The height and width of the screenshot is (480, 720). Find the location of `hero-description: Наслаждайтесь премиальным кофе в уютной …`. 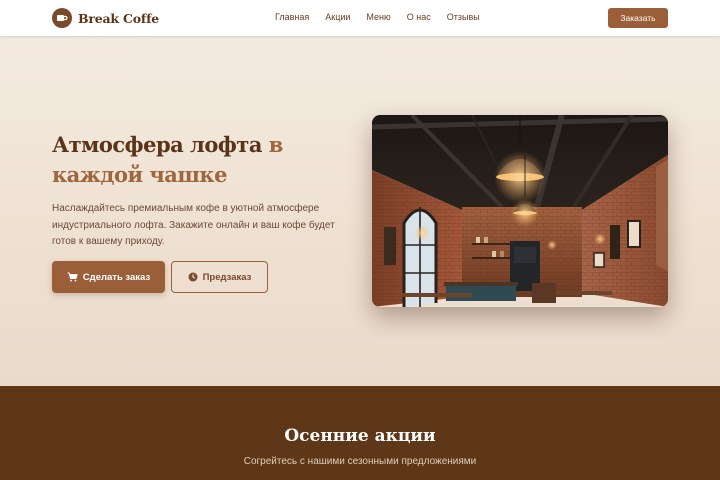

hero-description: Наслаждайтесь премиальным кофе в уютной … is located at coordinates (193, 225).